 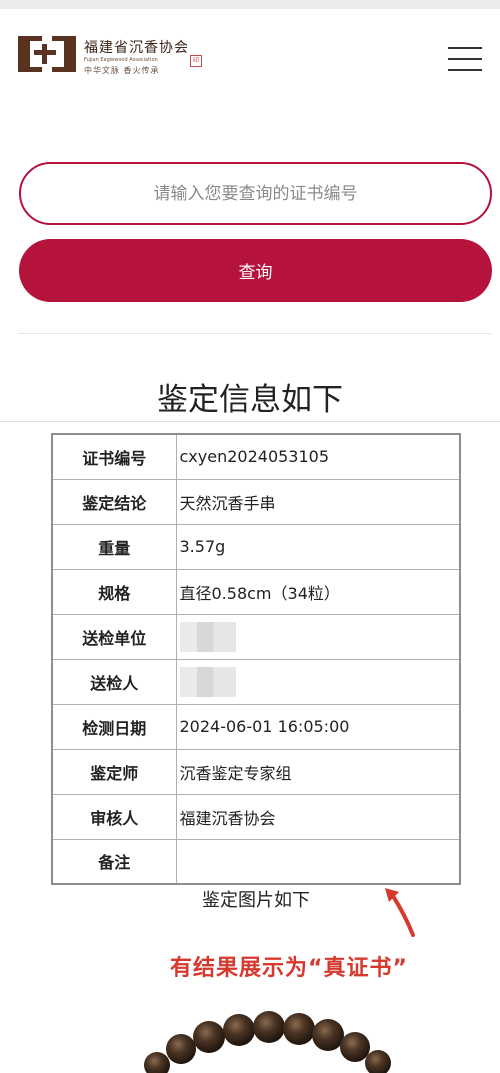 What do you see at coordinates (114, 816) in the screenshot?
I see `row-label: 审核人` at bounding box center [114, 816].